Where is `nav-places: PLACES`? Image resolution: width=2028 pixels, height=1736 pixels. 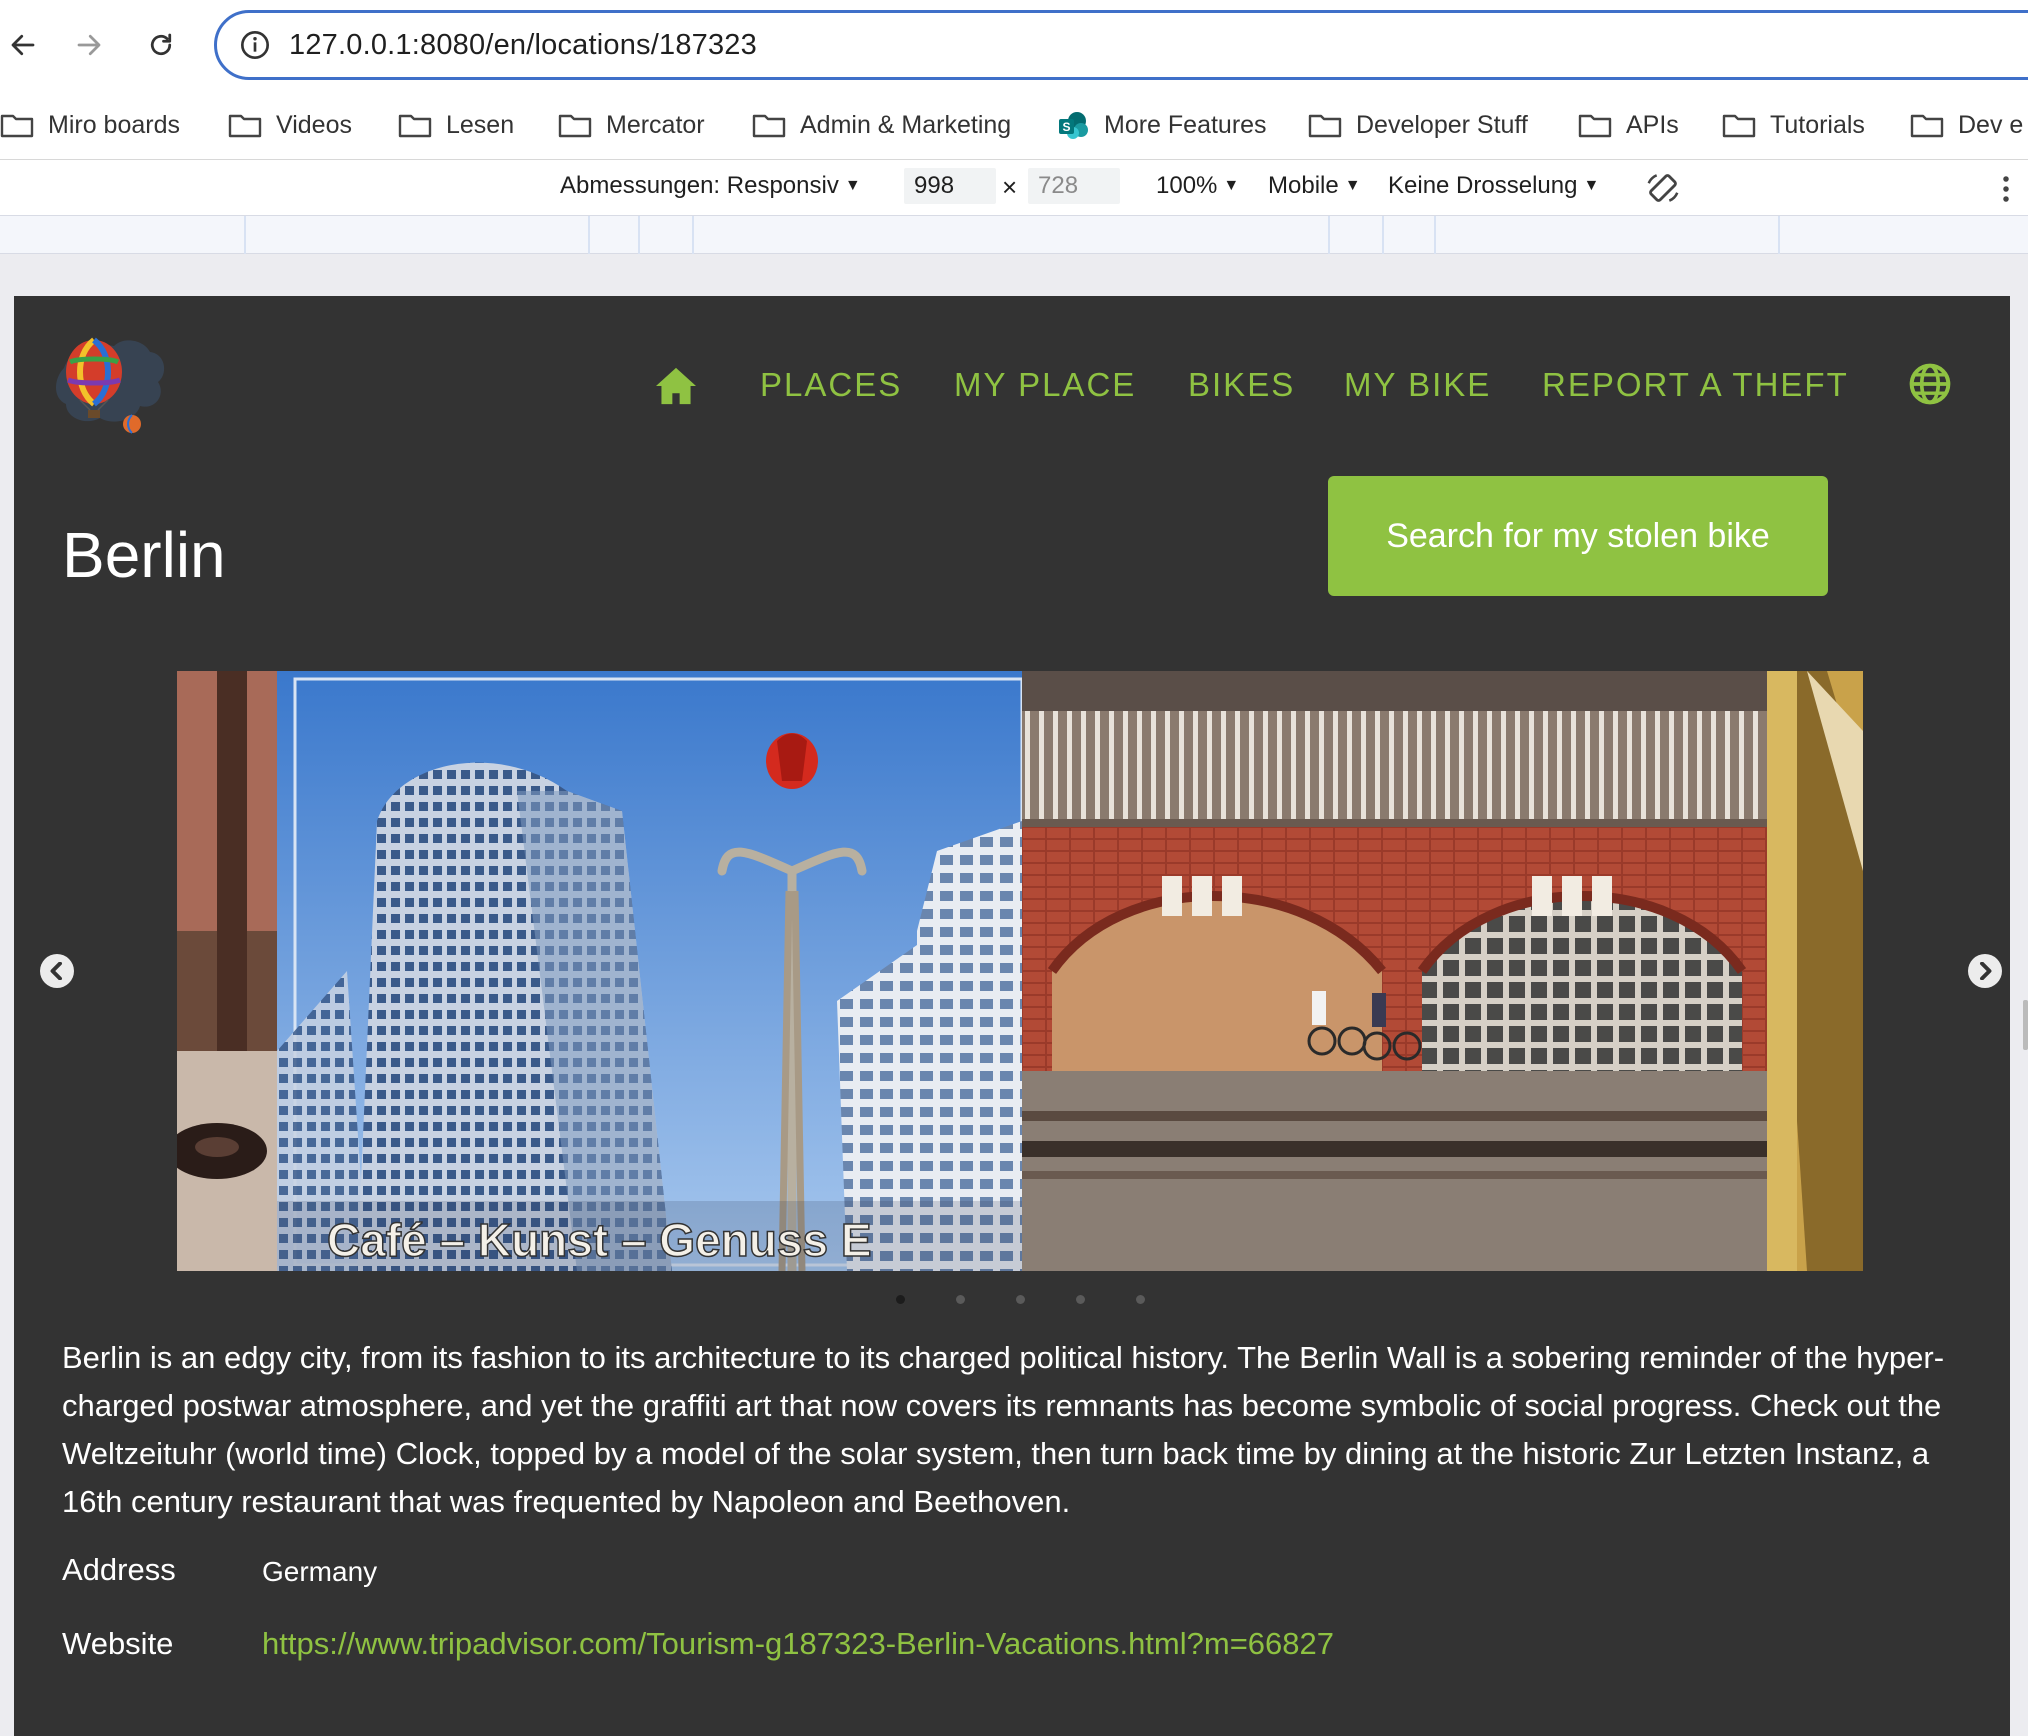 nav-places: PLACES is located at coordinates (831, 385).